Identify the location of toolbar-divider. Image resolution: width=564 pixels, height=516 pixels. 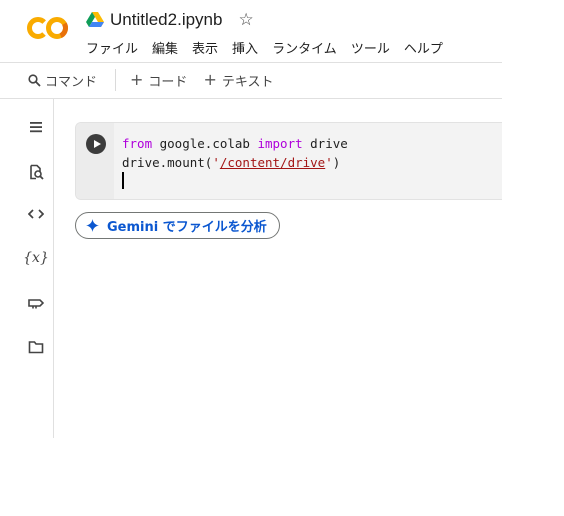
(251, 98).